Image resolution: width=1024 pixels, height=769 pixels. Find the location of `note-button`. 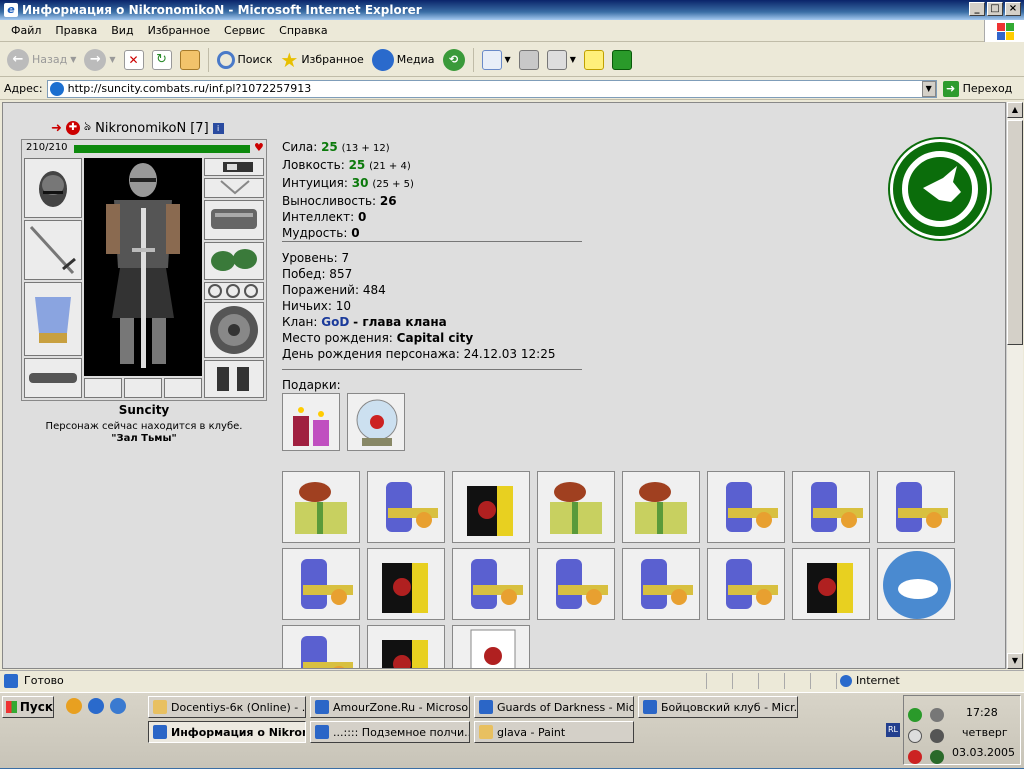

note-button is located at coordinates (594, 60).